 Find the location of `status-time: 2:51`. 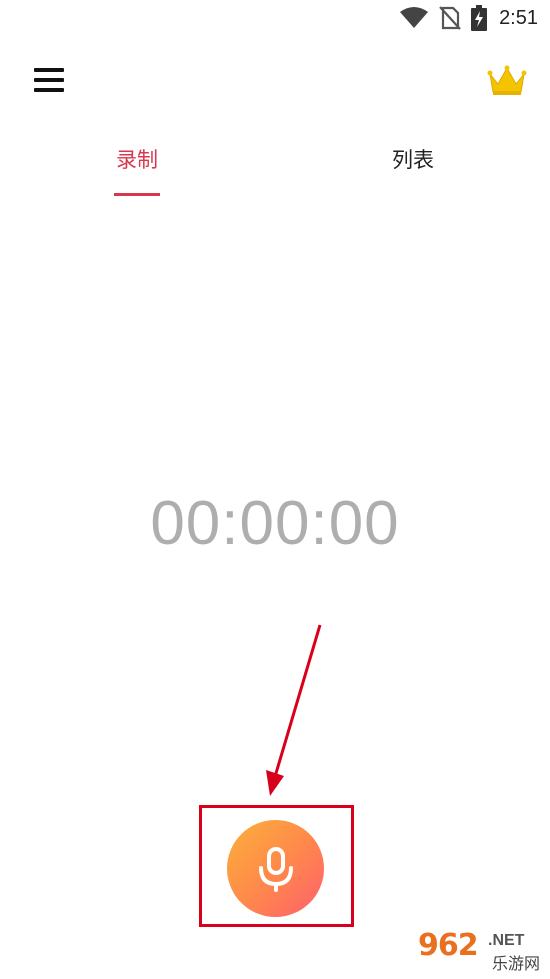

status-time: 2:51 is located at coordinates (518, 17).